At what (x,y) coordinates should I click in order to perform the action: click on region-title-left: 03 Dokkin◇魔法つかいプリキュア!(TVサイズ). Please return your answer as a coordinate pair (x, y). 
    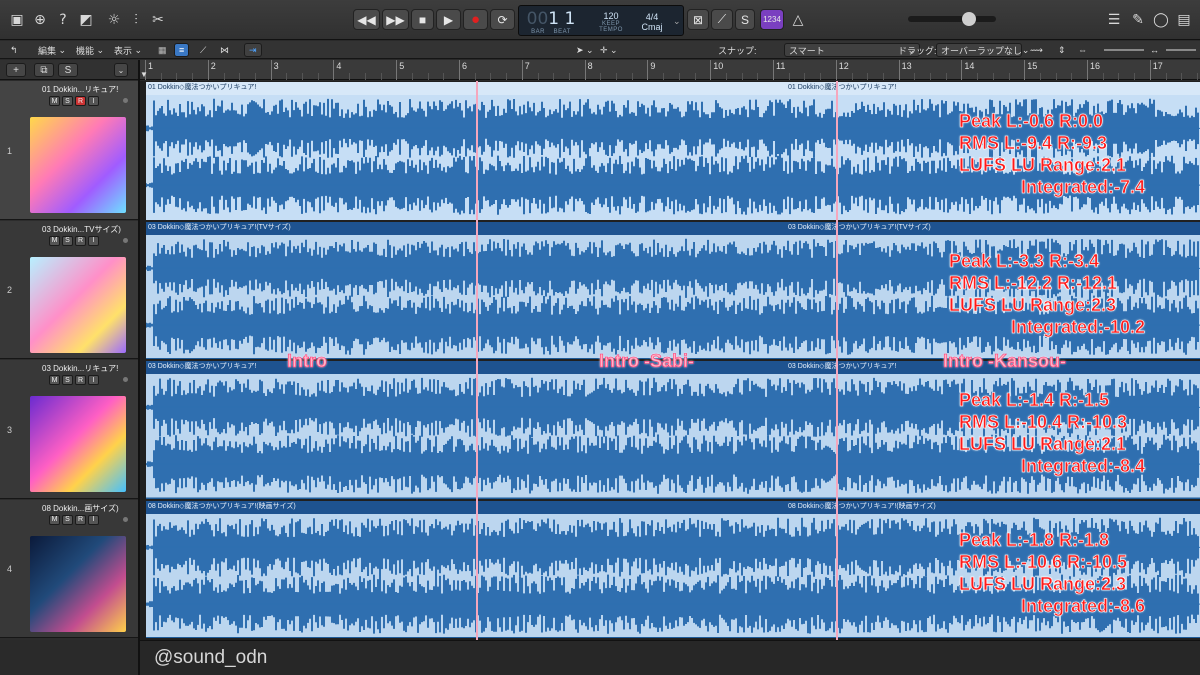
    Looking at the image, I should click on (219, 227).